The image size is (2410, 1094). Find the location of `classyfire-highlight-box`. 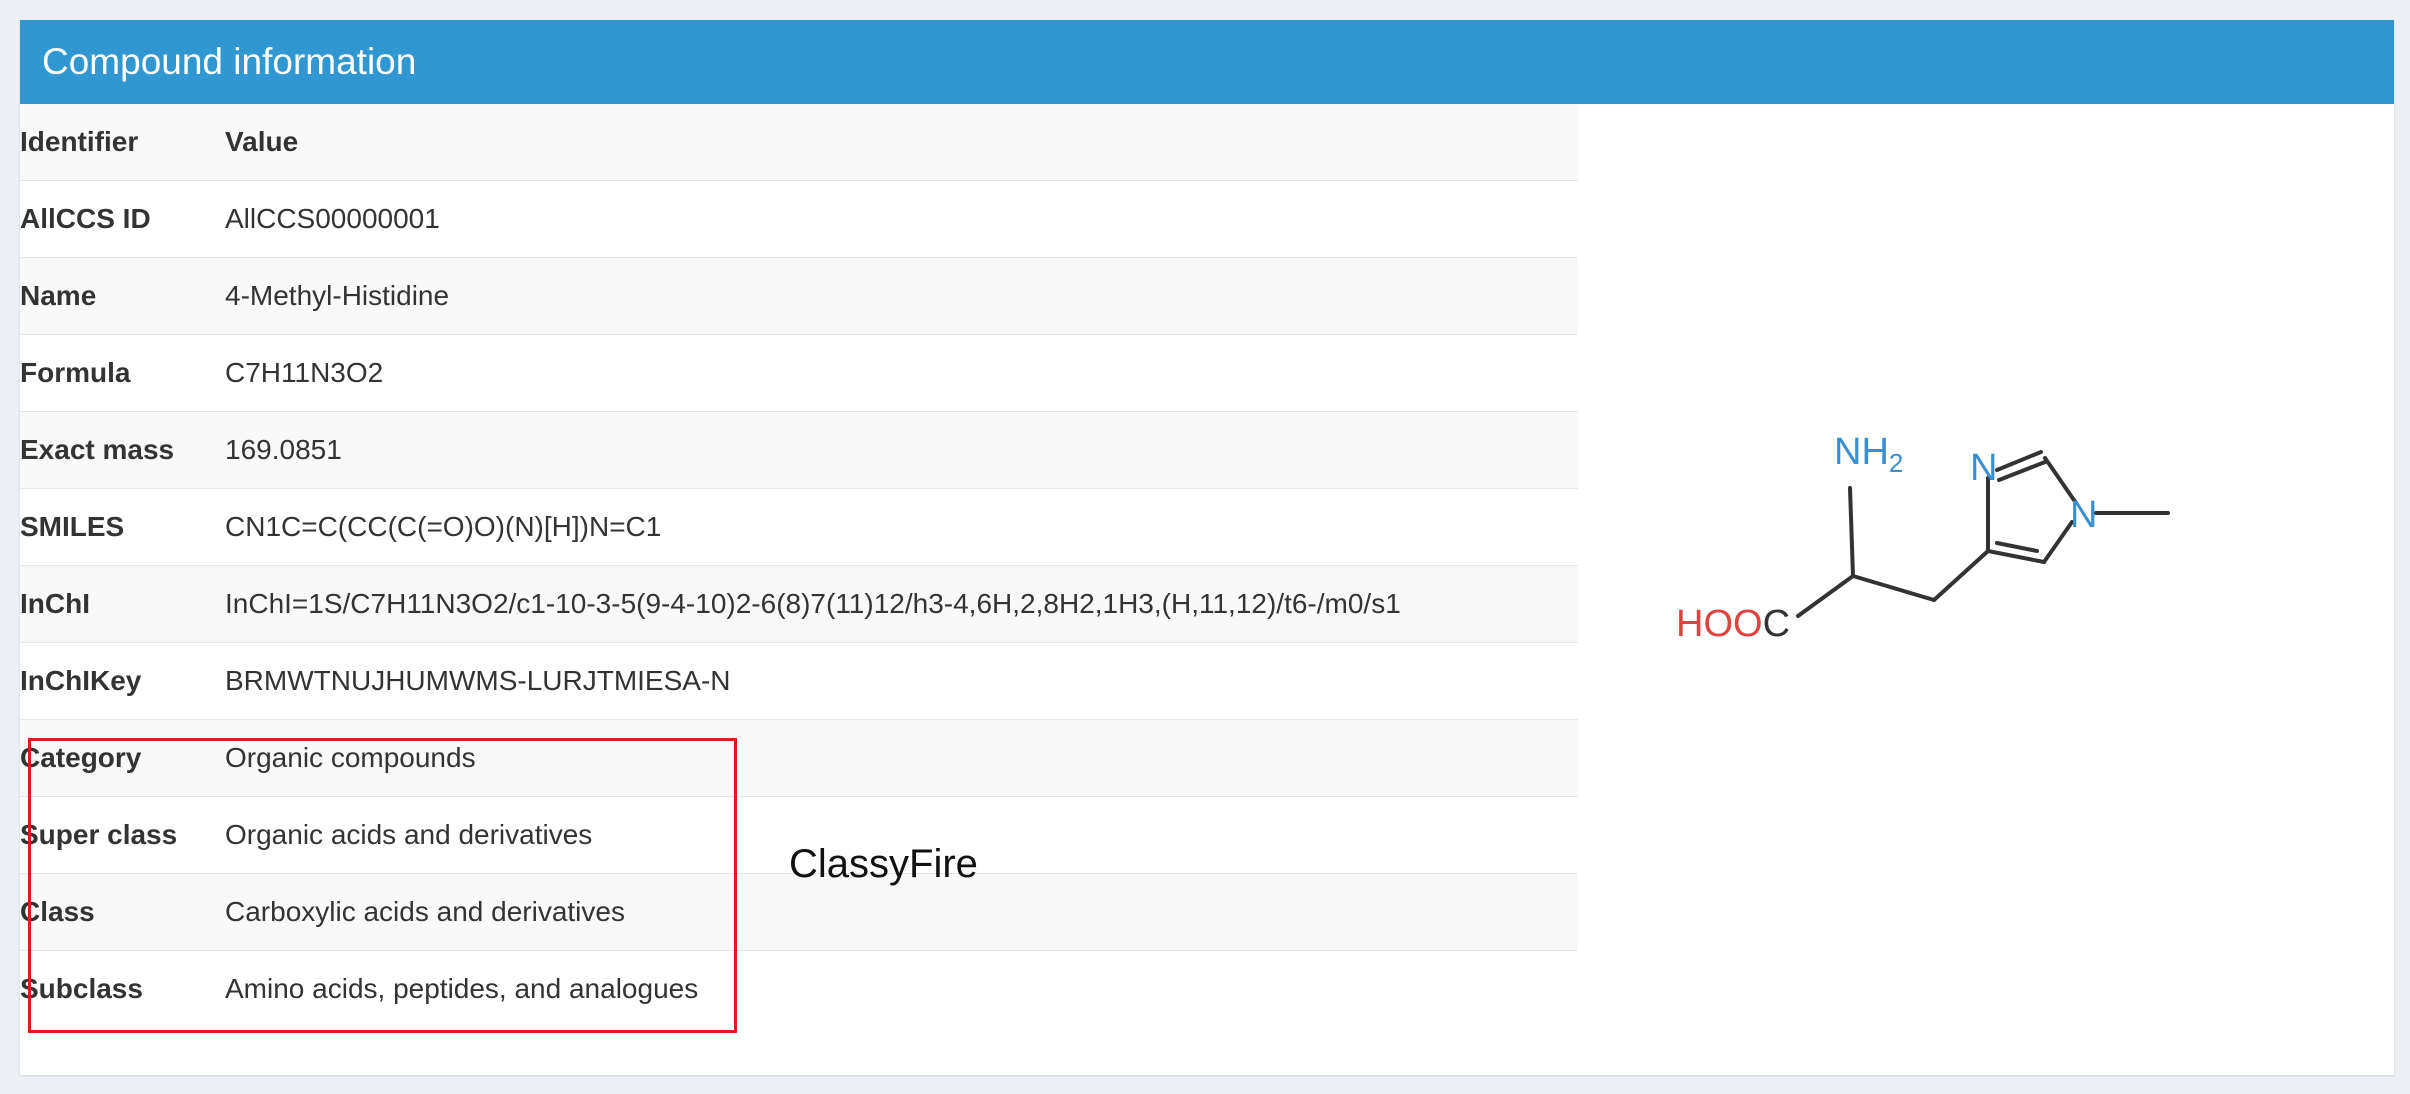

classyfire-highlight-box is located at coordinates (382, 885).